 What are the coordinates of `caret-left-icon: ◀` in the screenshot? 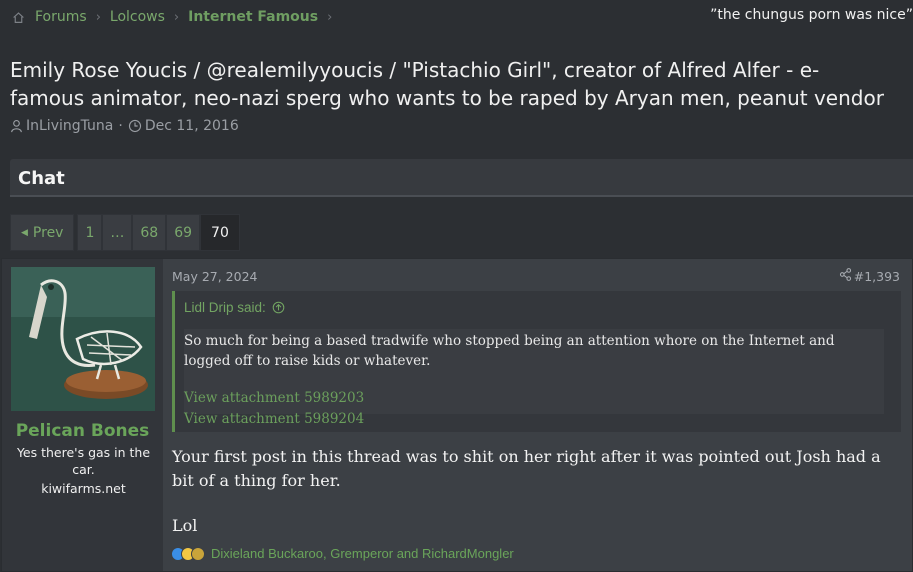 It's located at (24, 232).